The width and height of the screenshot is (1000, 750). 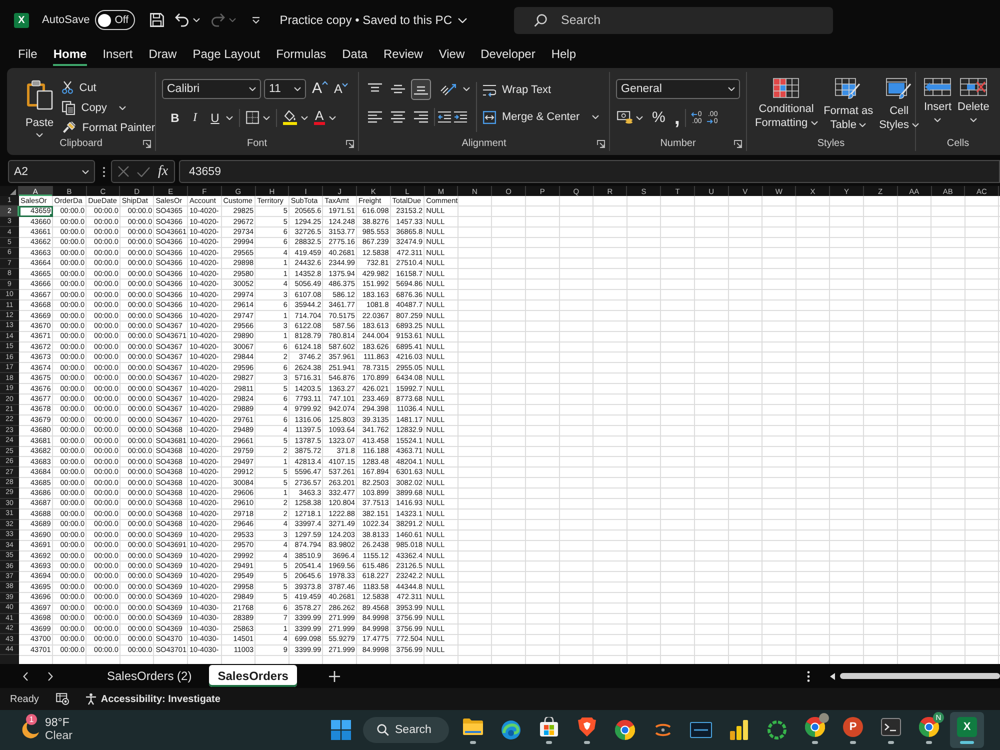 What do you see at coordinates (541, 117) in the screenshot?
I see `merge-center-button: Merge & Center` at bounding box center [541, 117].